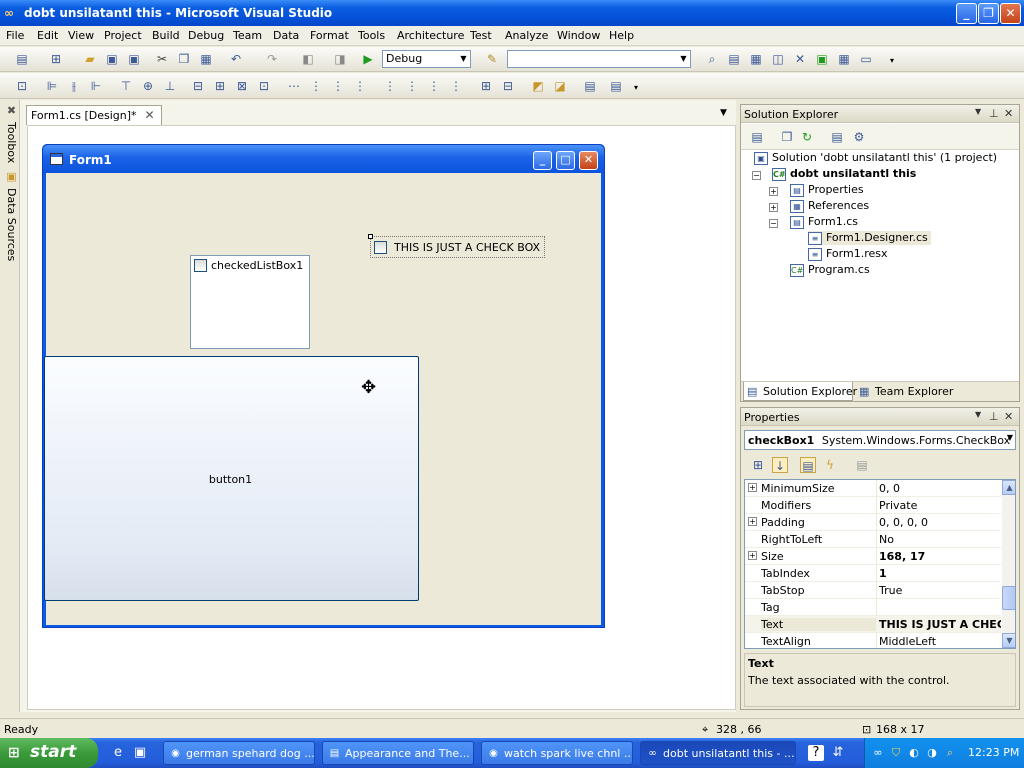  I want to click on list-item: checkedListBox1, so click(248, 265).